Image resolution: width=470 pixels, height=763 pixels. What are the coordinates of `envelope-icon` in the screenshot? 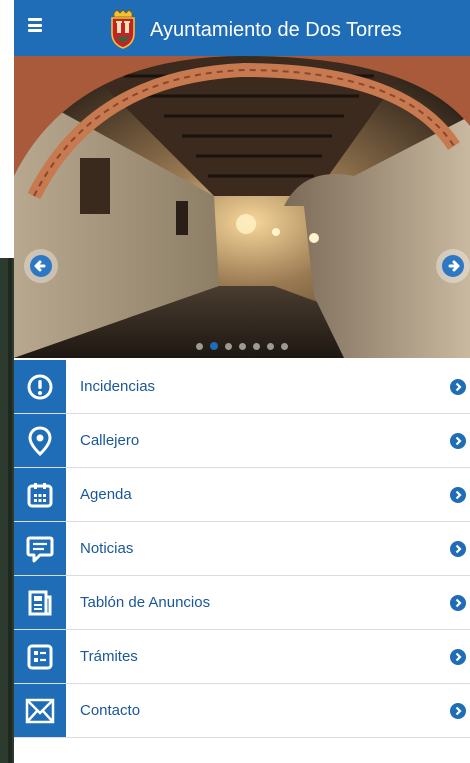 It's located at (40, 710).